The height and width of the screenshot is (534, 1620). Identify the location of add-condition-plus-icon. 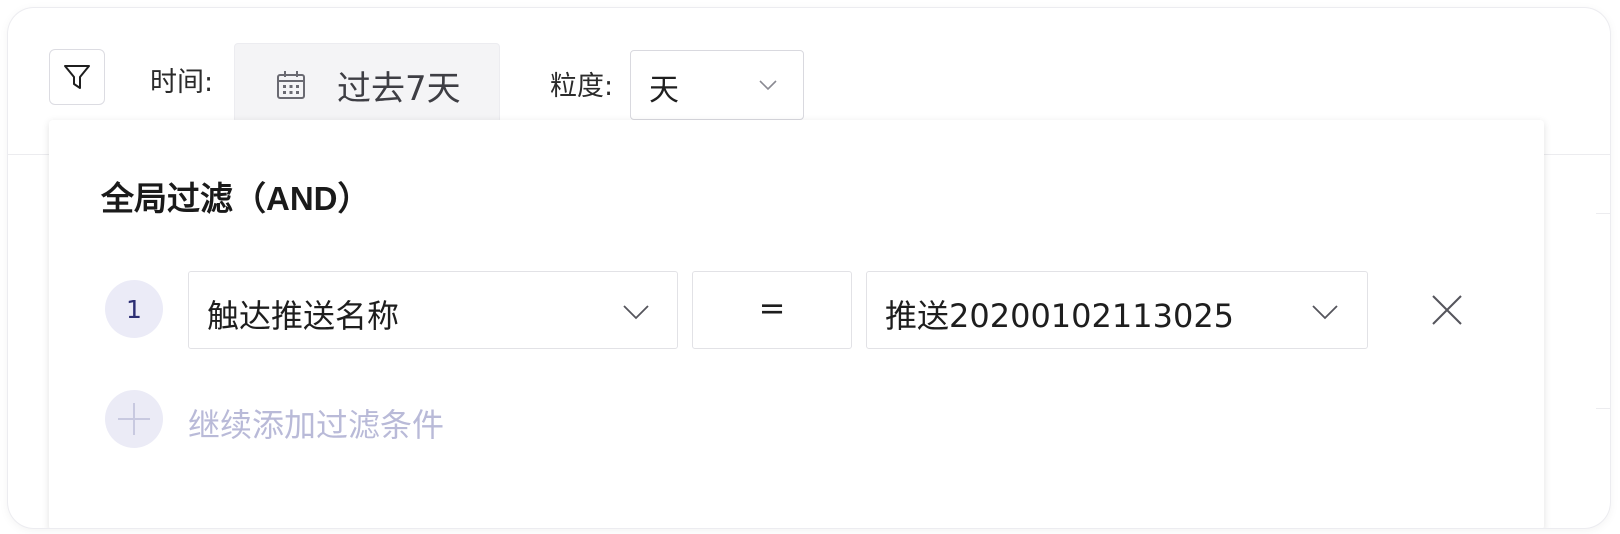
(134, 419).